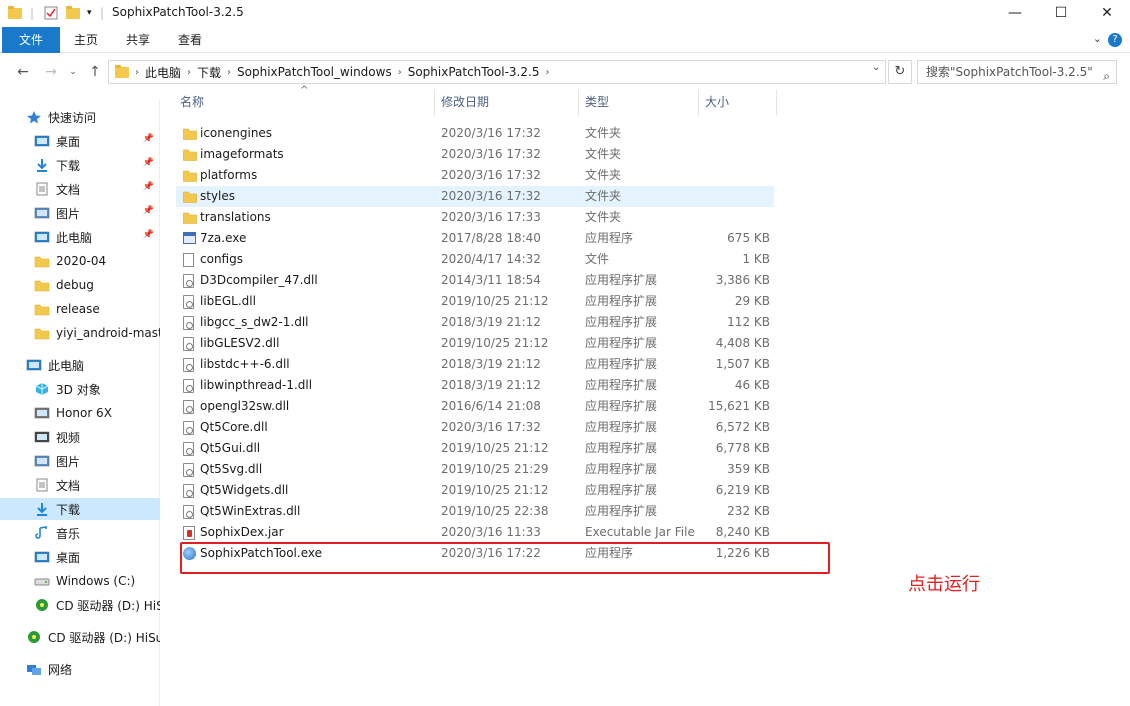 The width and height of the screenshot is (1130, 706). What do you see at coordinates (491, 385) in the screenshot?
I see `file-date: 2018/3/19 21:12` at bounding box center [491, 385].